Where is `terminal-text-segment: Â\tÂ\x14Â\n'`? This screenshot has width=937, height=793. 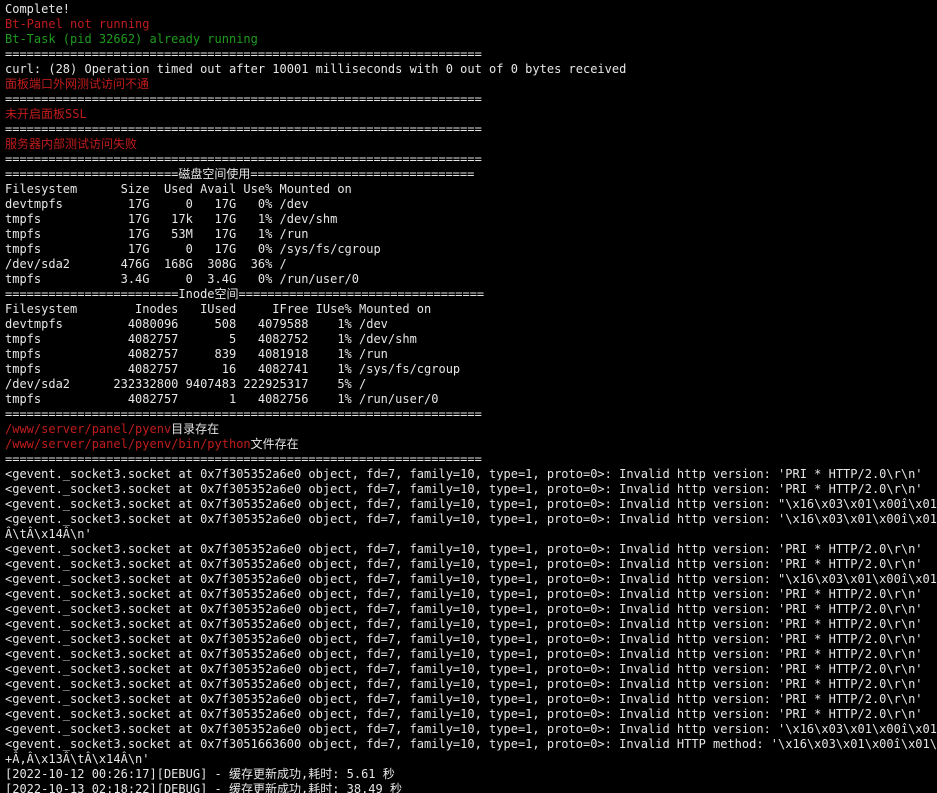 terminal-text-segment: Â\tÂ\x14Â\n' is located at coordinates (48, 534).